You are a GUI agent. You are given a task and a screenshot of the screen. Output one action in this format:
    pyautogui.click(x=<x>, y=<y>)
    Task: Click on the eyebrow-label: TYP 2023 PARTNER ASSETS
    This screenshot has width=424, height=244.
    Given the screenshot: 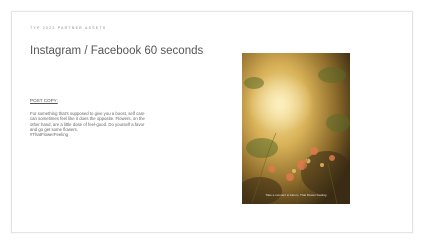 What is the action you would take?
    pyautogui.click(x=68, y=28)
    